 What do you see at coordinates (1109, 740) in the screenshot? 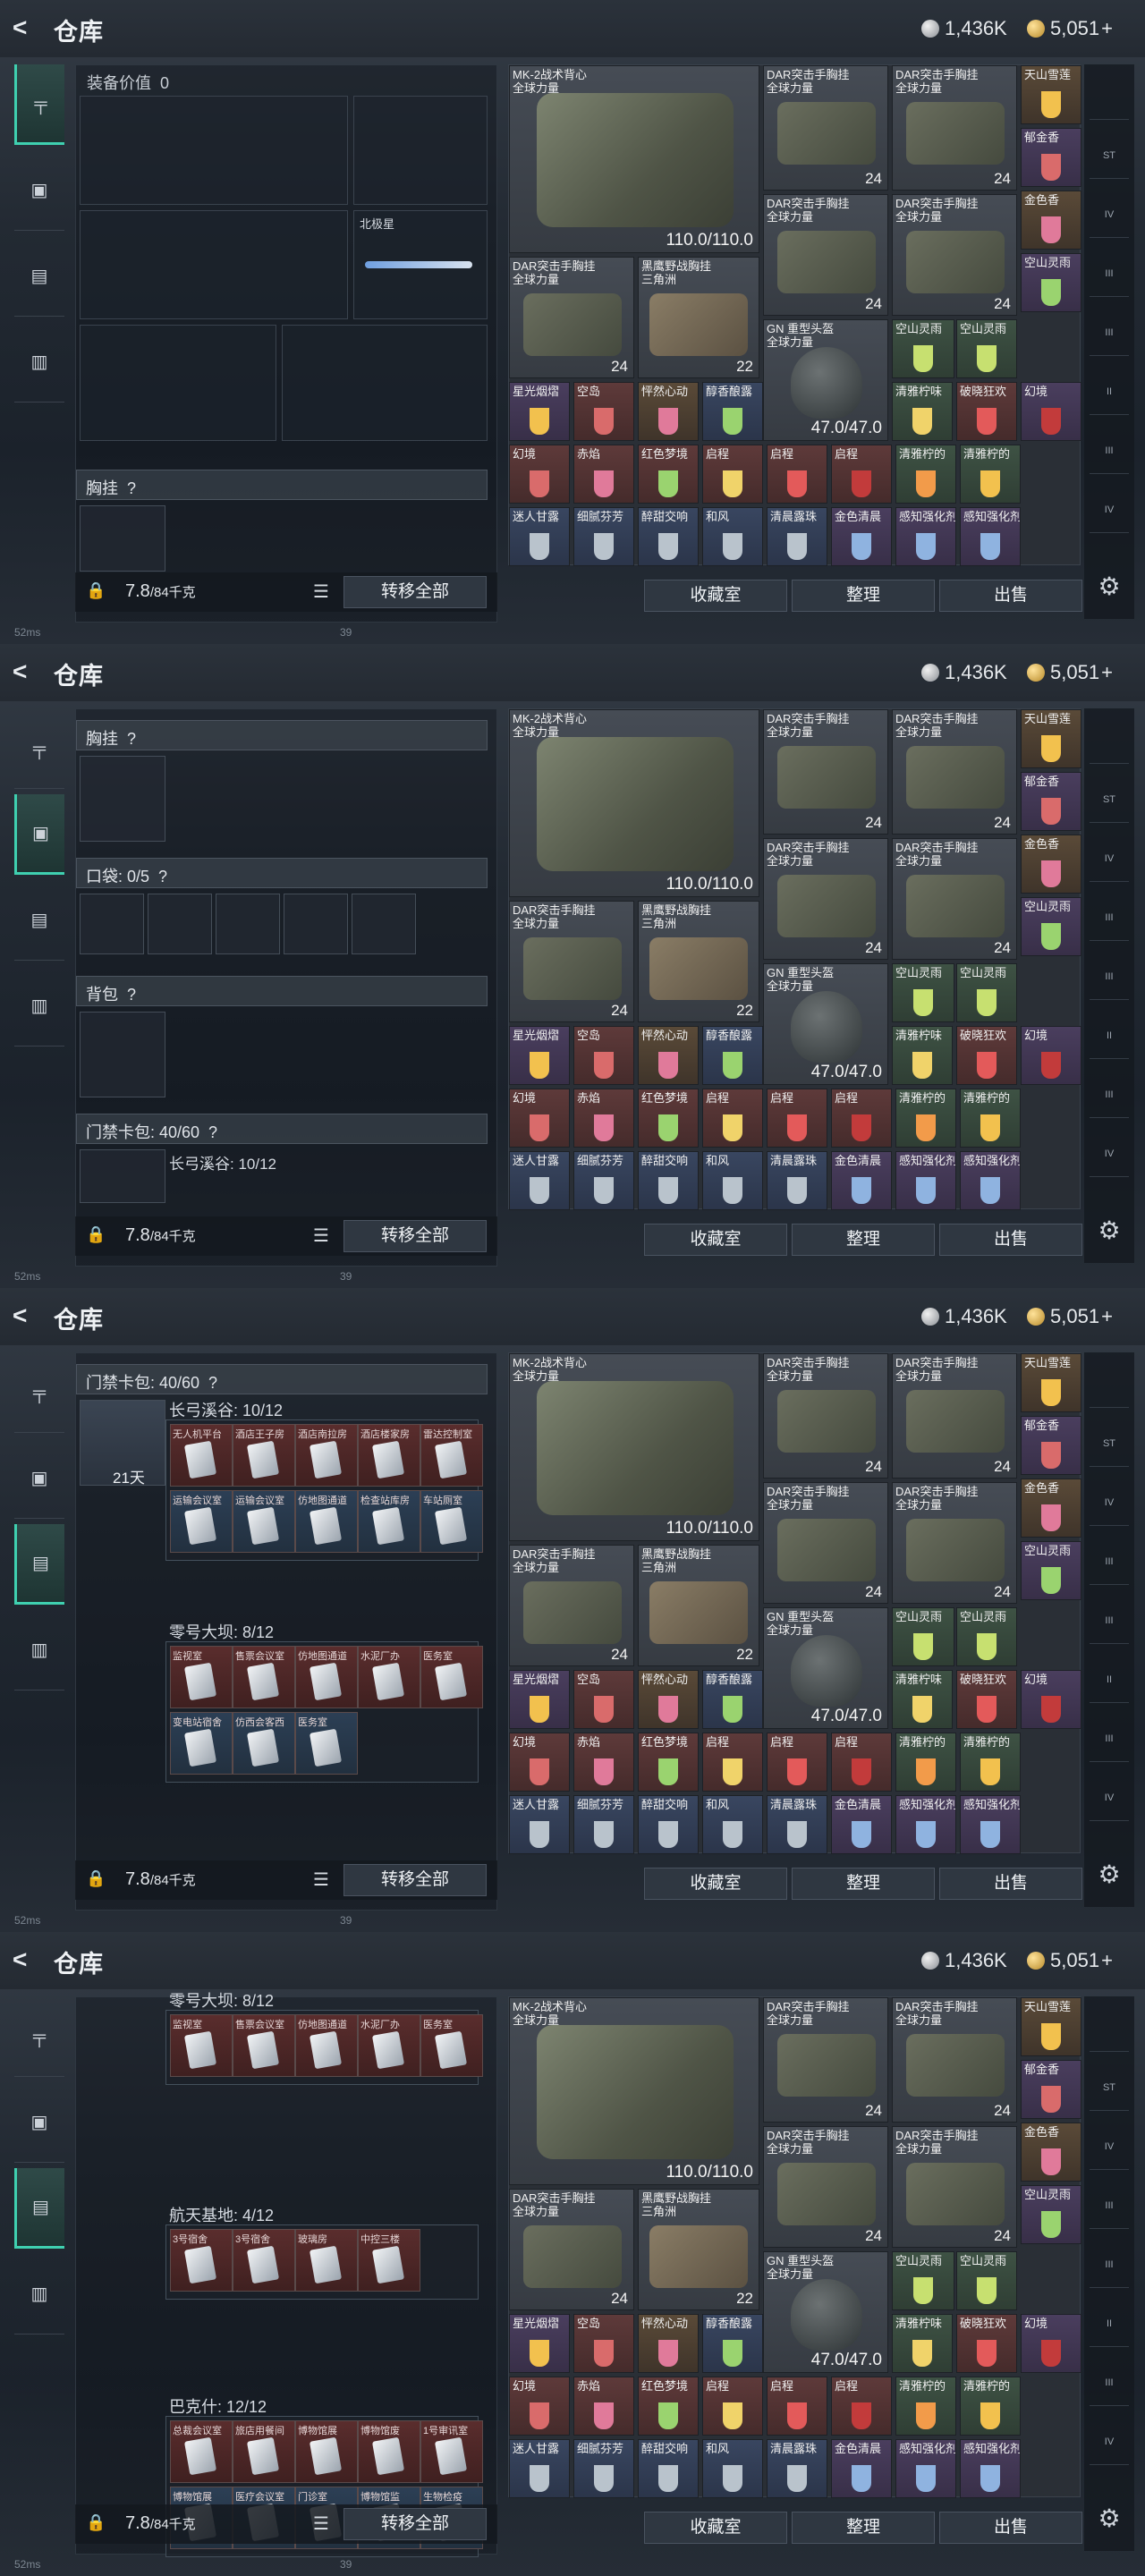
I see `stash-tab` at bounding box center [1109, 740].